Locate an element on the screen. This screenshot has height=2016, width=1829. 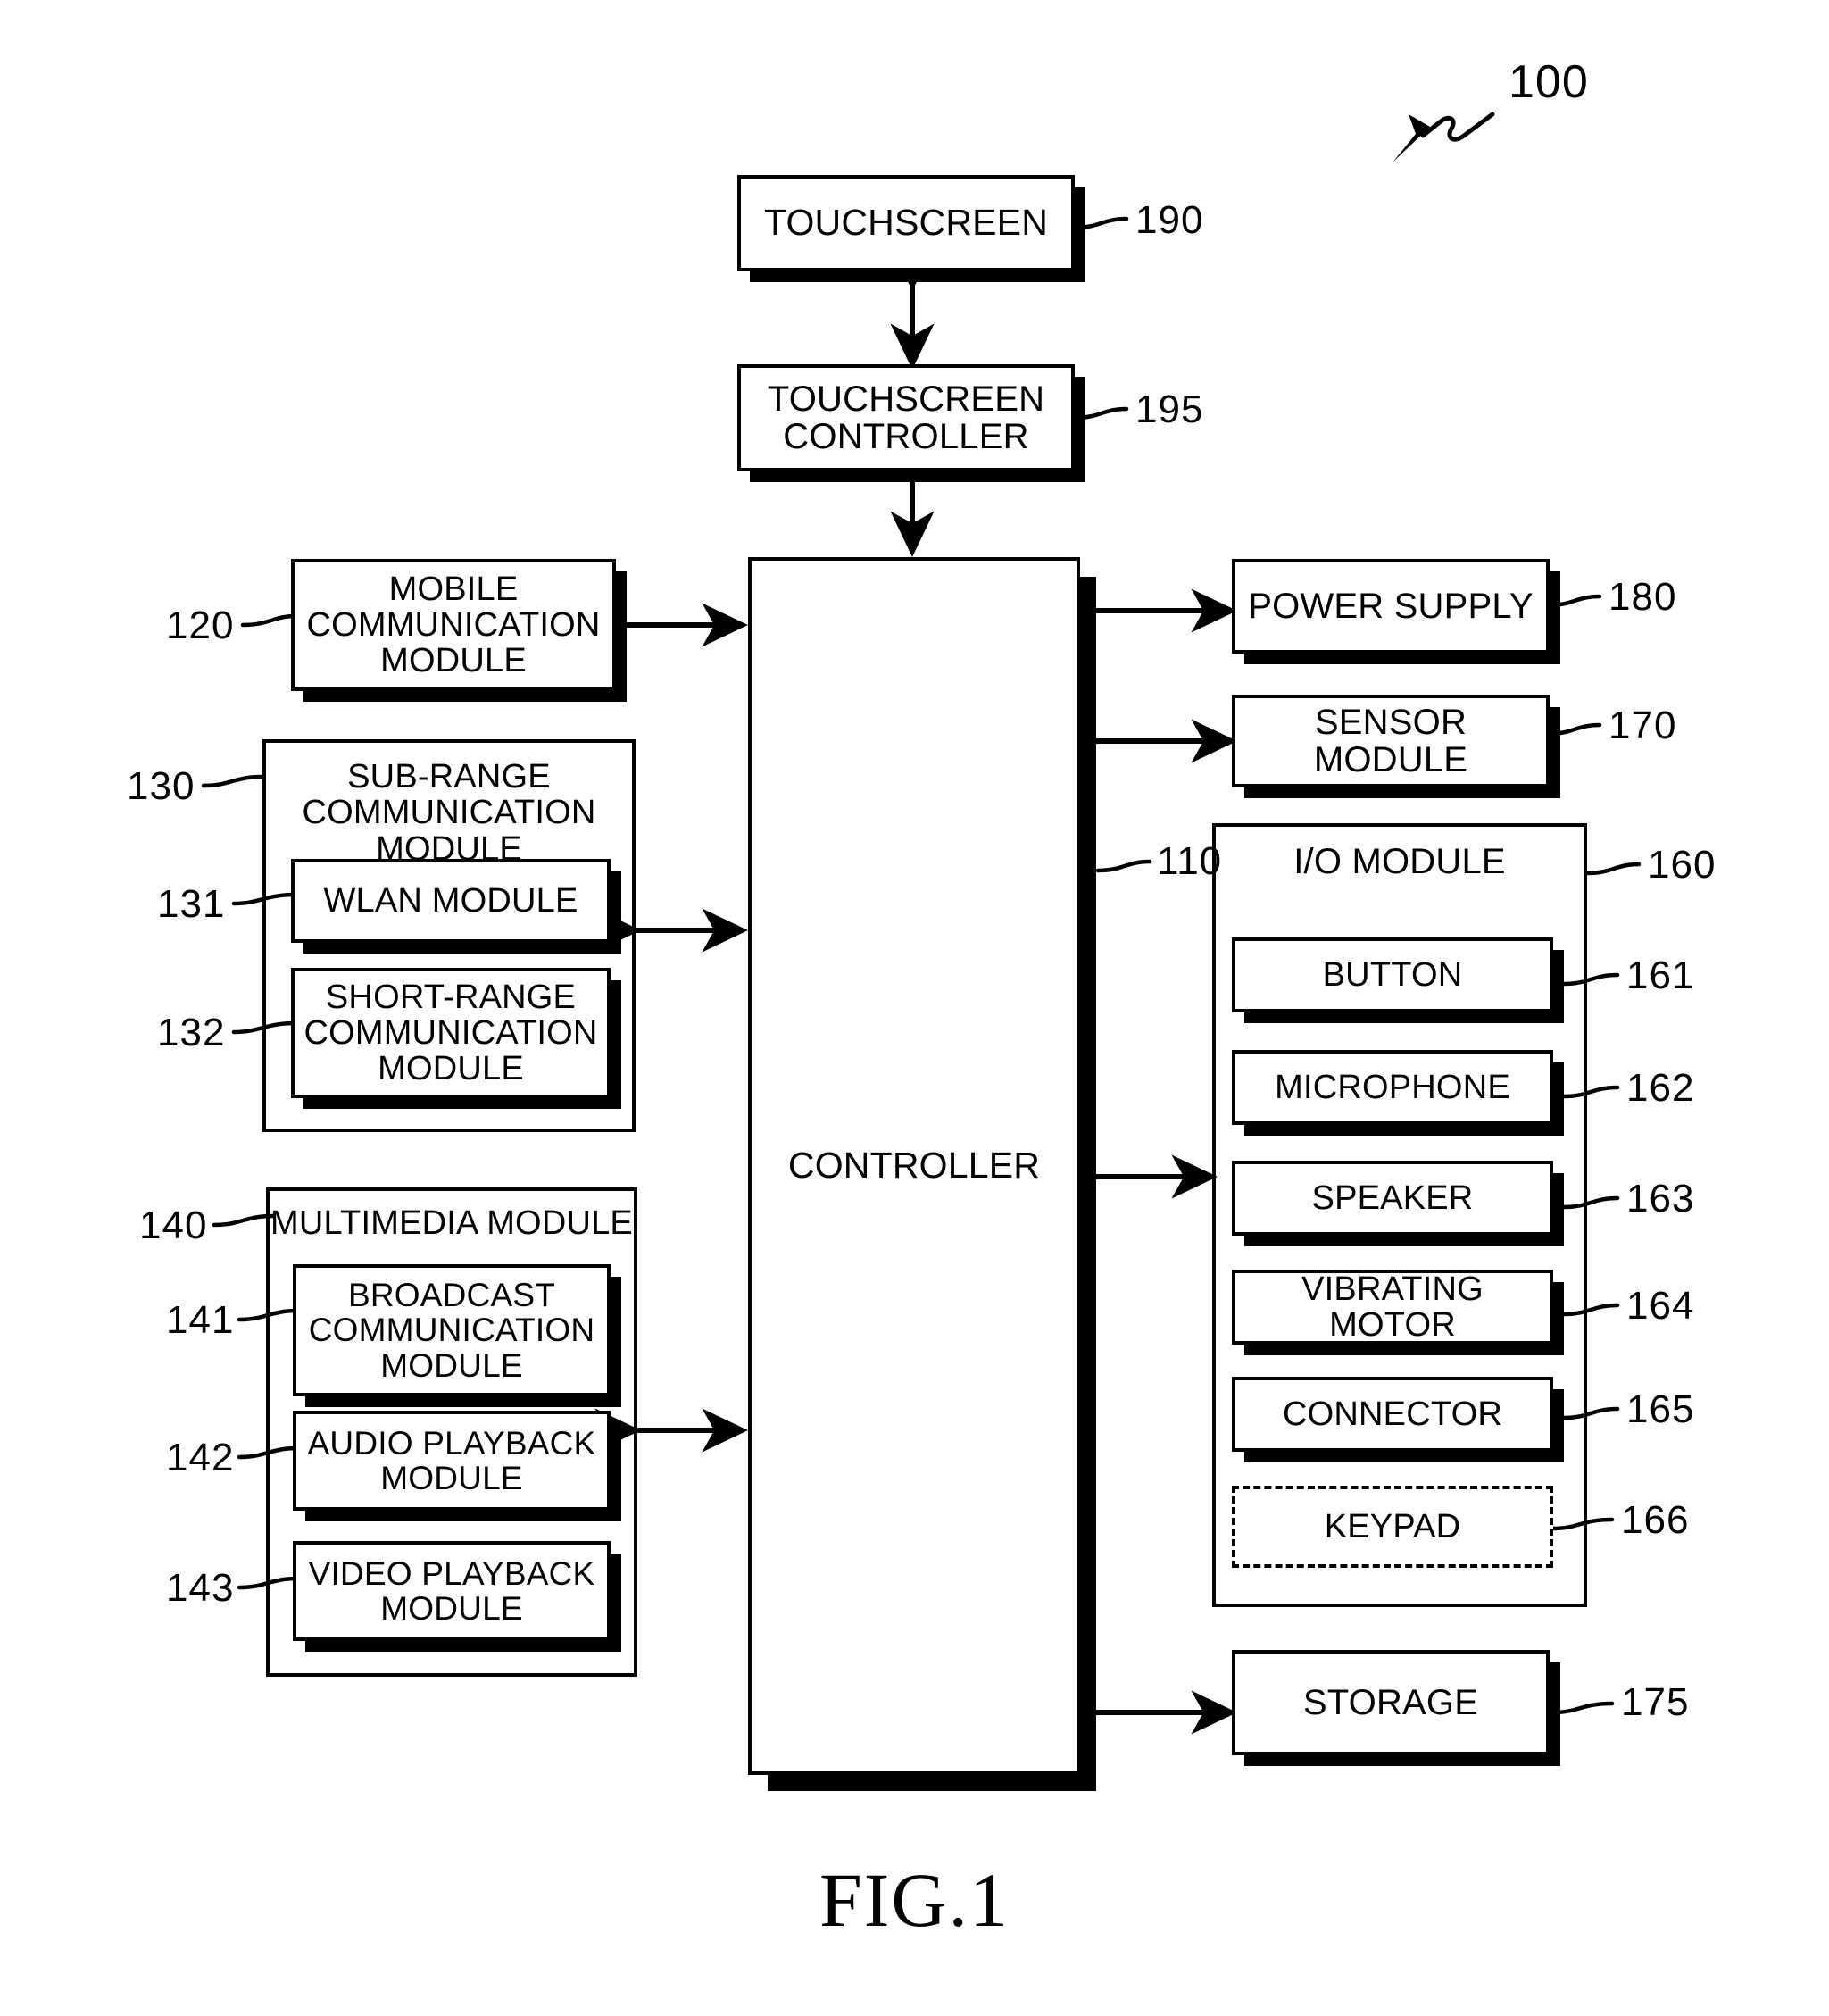
controller-label: CONTROLLER is located at coordinates (914, 1166).